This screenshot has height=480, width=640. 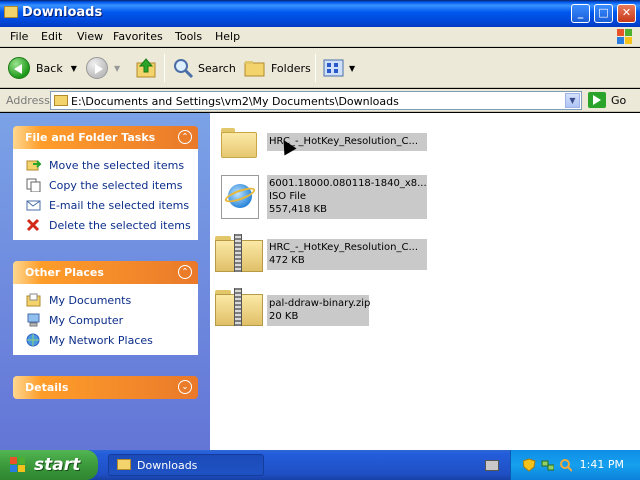 What do you see at coordinates (626, 13) in the screenshot?
I see `close-button: ✕` at bounding box center [626, 13].